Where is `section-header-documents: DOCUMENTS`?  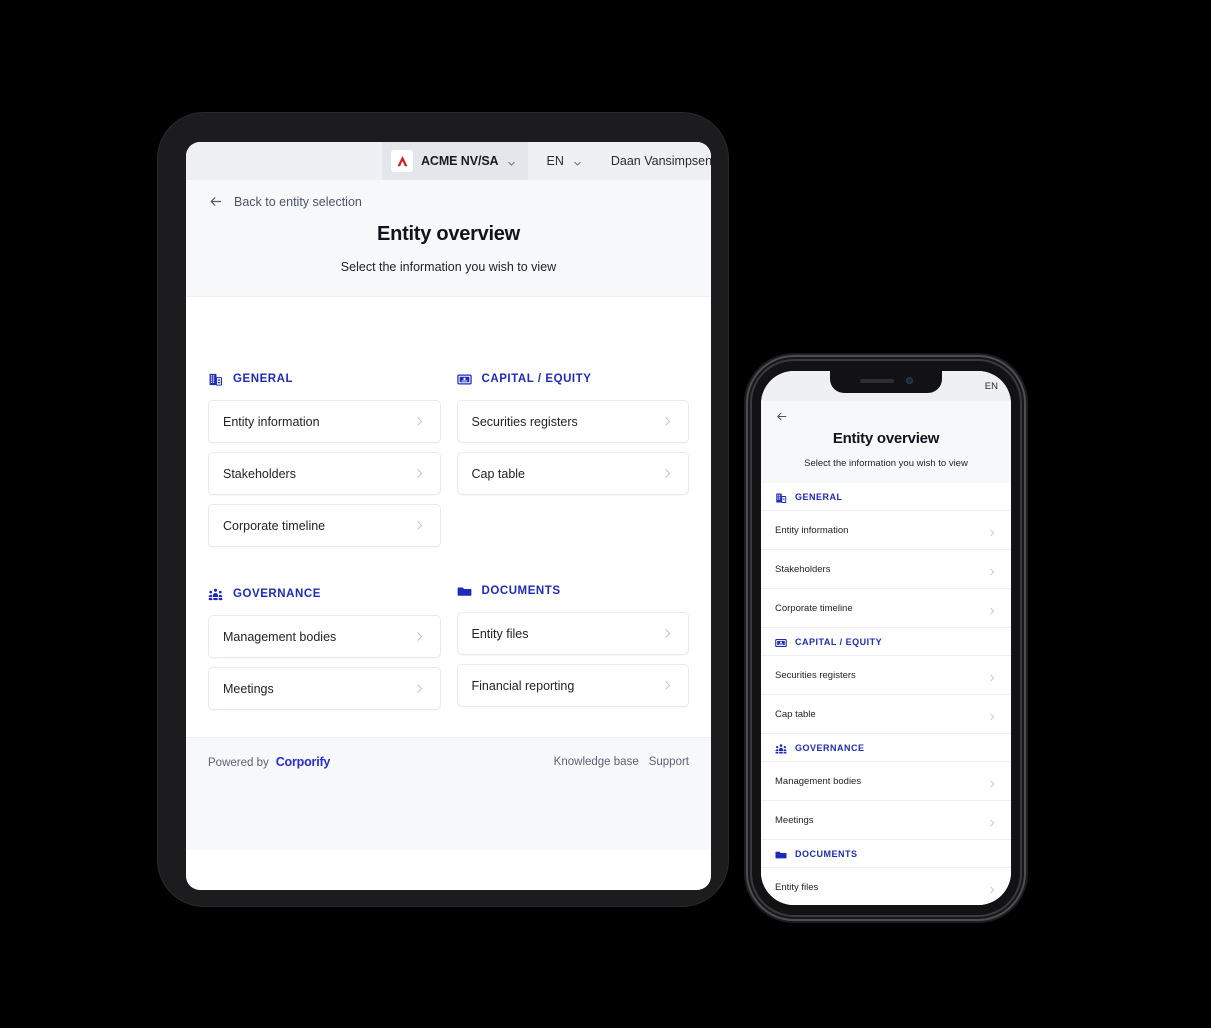
section-header-documents: DOCUMENTS is located at coordinates (573, 591).